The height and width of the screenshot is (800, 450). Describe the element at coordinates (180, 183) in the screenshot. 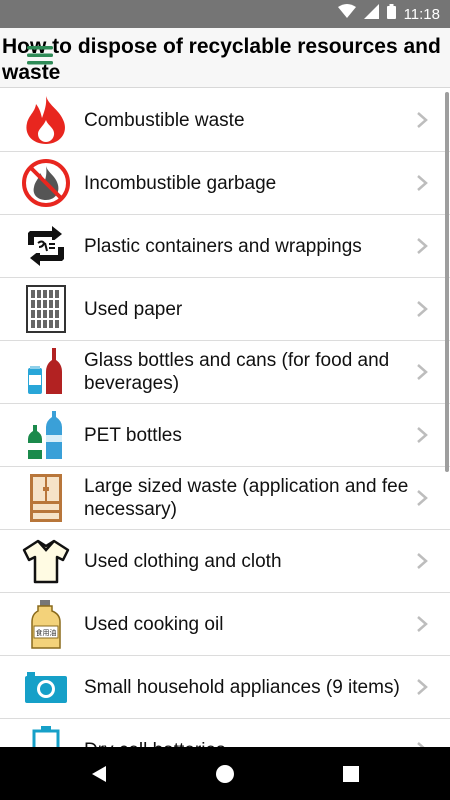

I see `list-item-label: Incombustible garbage` at that location.